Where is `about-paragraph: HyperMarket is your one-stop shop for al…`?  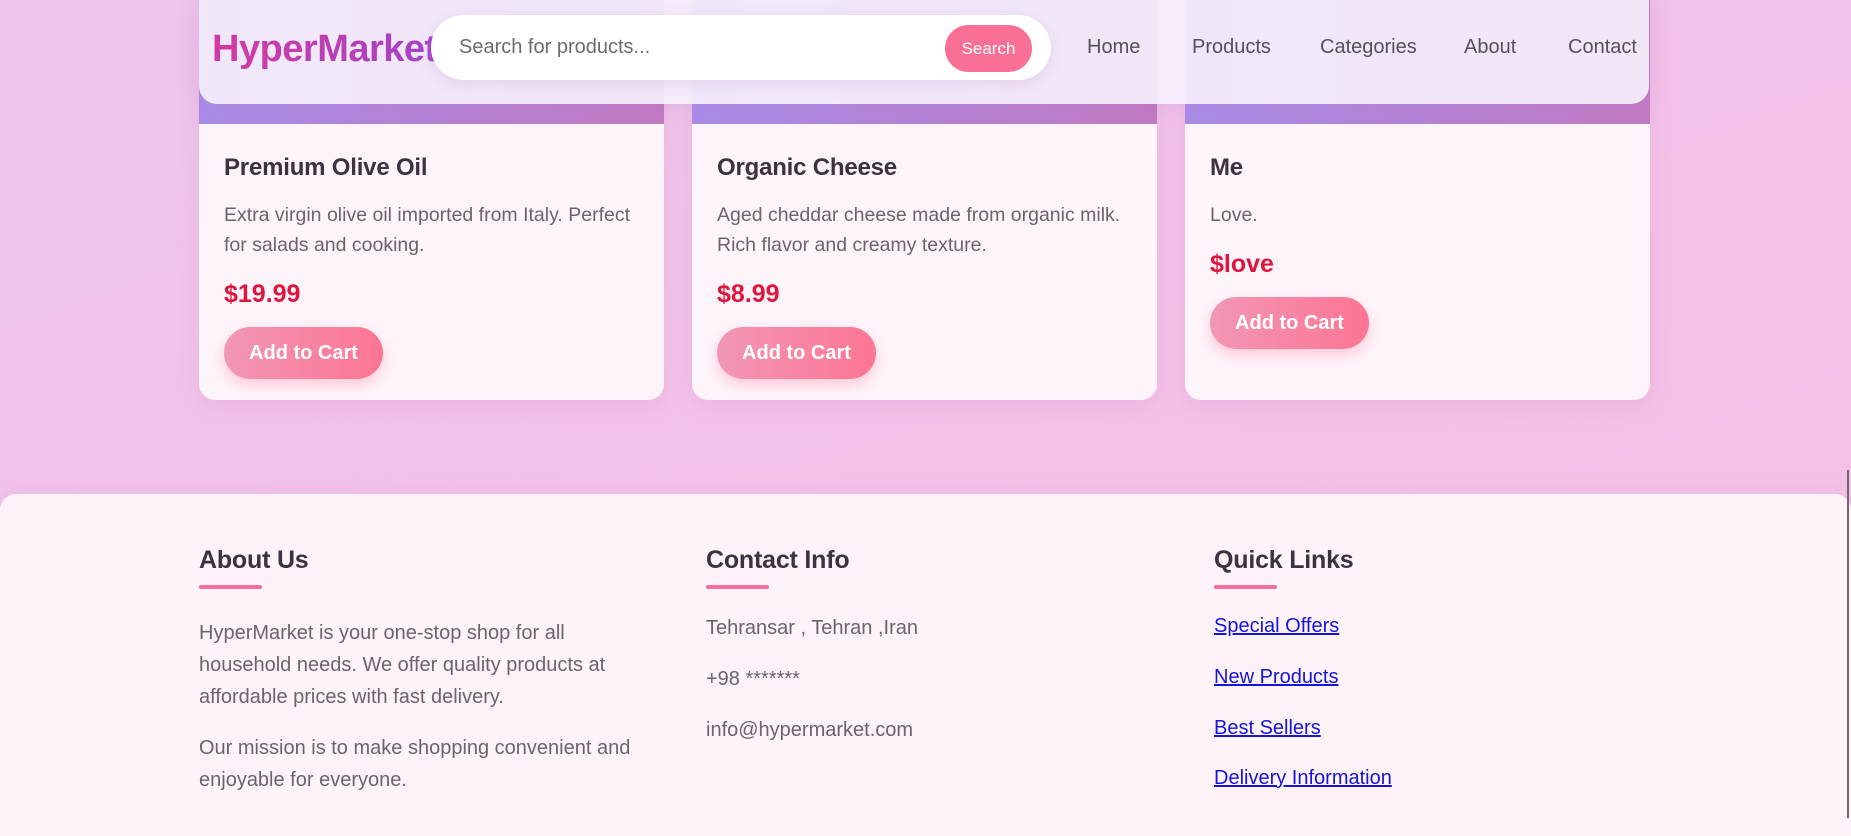
about-paragraph: HyperMarket is your one-stop shop for al… is located at coordinates (402, 665).